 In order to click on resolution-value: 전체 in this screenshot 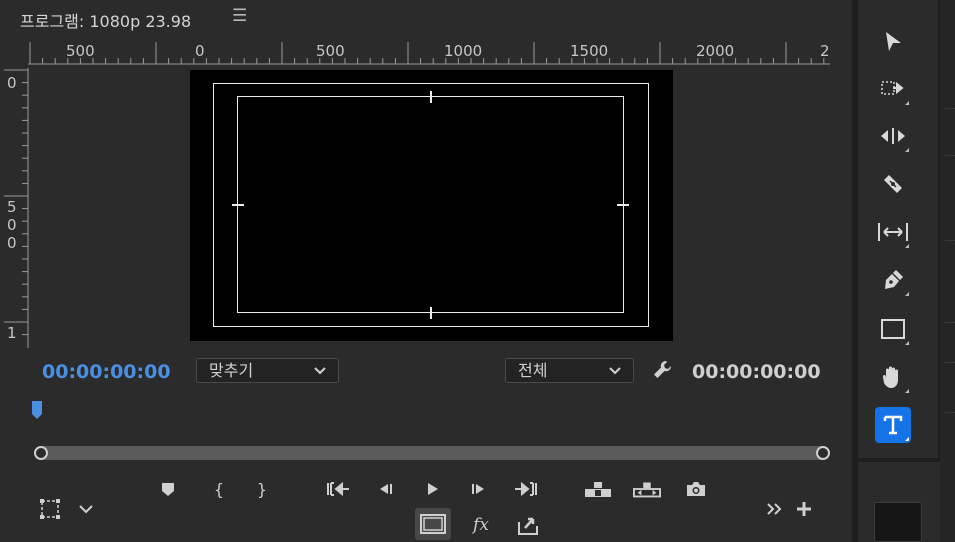, I will do `click(533, 370)`.